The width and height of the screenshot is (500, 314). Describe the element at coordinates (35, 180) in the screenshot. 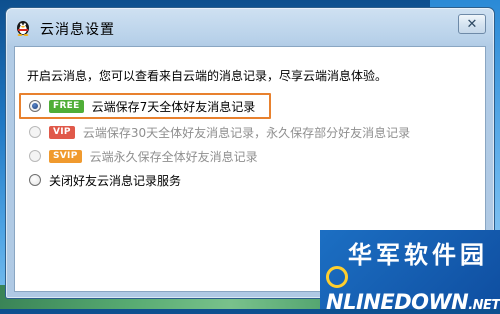

I see `radio-close-service` at that location.